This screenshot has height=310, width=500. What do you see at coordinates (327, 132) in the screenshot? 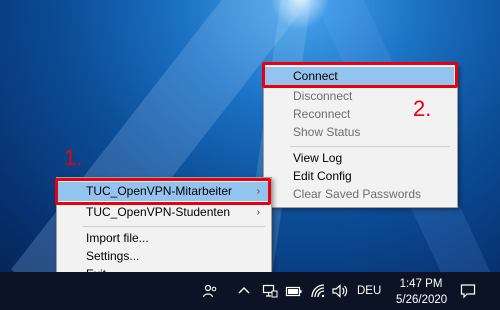
I see `menu-item-show-status: Show Status` at bounding box center [327, 132].